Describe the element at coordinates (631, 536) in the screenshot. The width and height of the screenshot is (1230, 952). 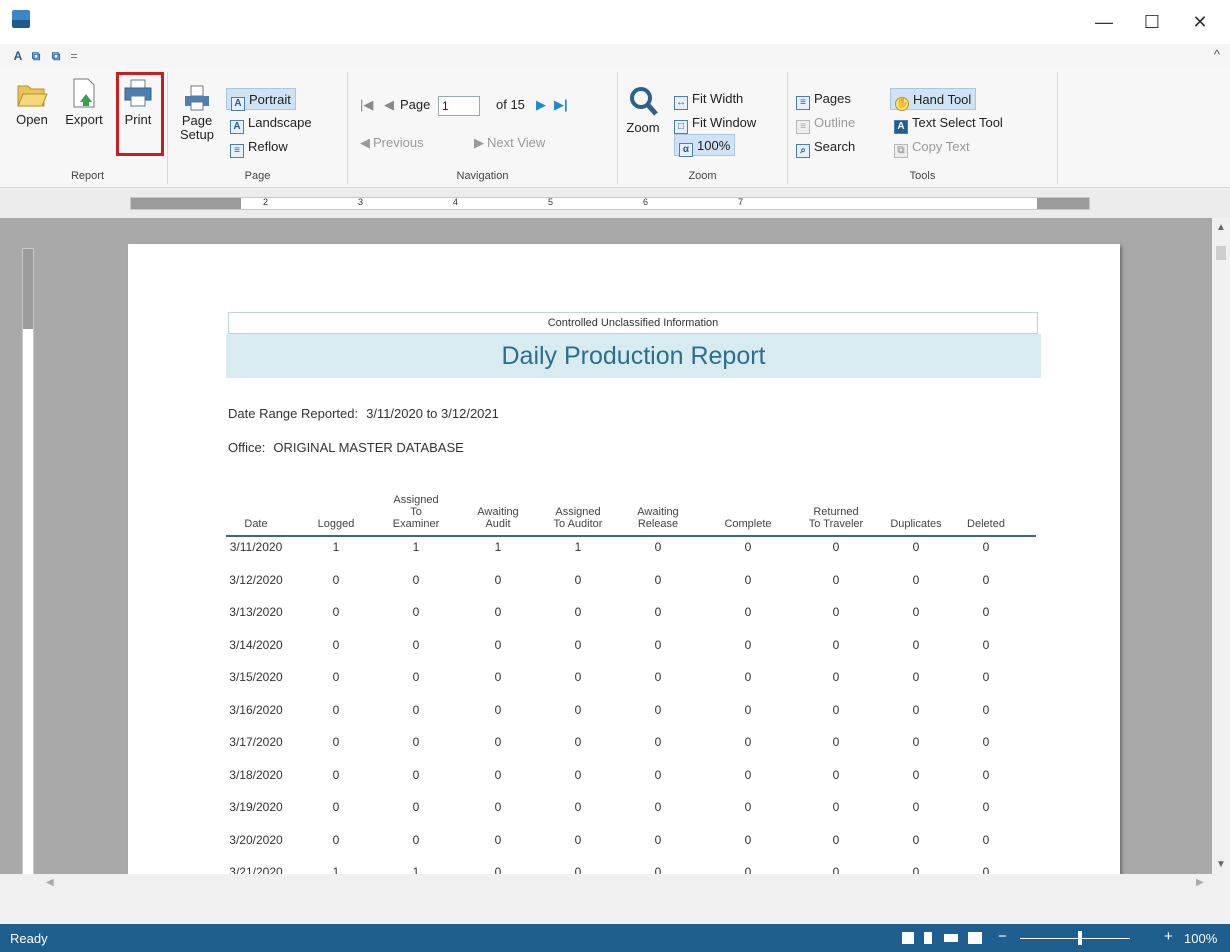
I see `table-header-rule` at that location.